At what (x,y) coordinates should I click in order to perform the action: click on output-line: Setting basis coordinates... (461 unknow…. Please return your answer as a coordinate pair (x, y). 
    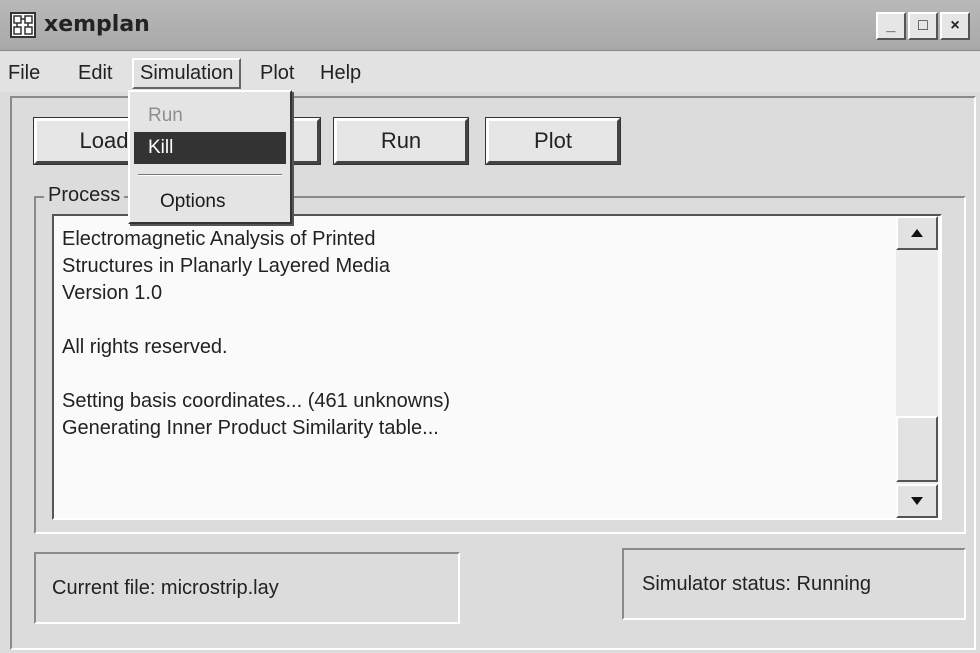
    Looking at the image, I should click on (256, 401).